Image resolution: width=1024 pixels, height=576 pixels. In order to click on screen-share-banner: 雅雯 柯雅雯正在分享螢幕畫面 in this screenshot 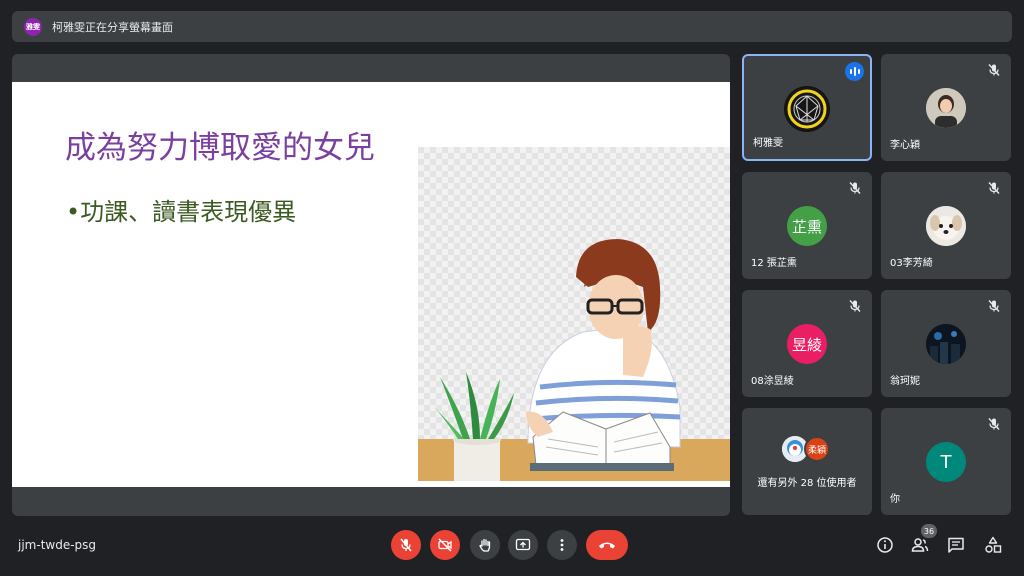, I will do `click(512, 26)`.